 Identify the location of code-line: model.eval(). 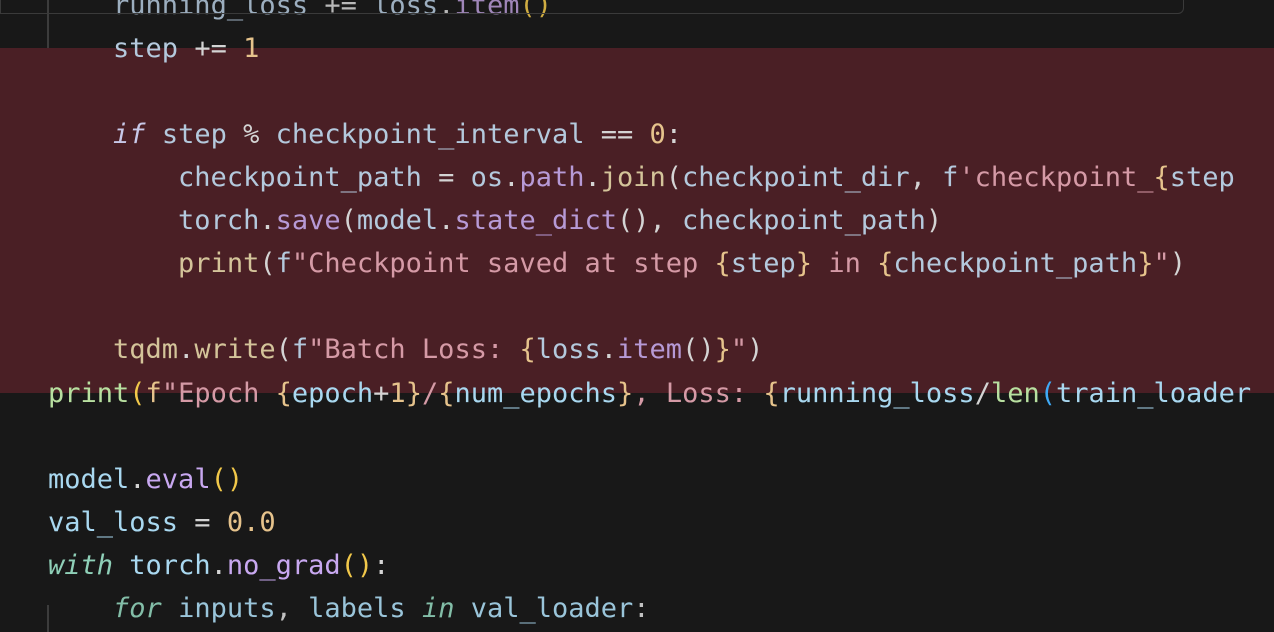
(145, 479).